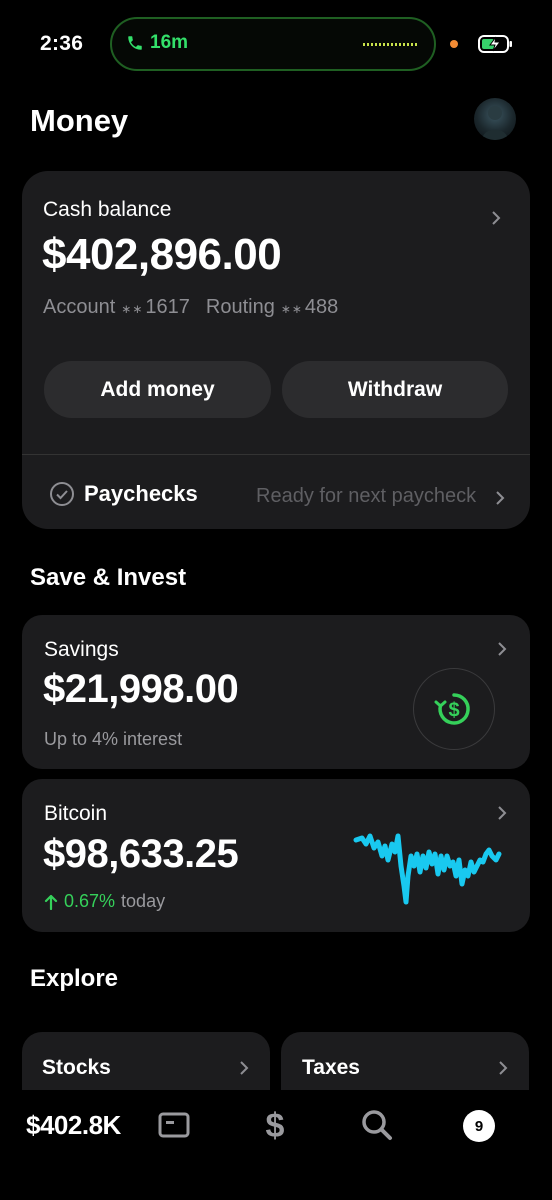 The width and height of the screenshot is (552, 1200). What do you see at coordinates (377, 1125) in the screenshot?
I see `search-icon` at bounding box center [377, 1125].